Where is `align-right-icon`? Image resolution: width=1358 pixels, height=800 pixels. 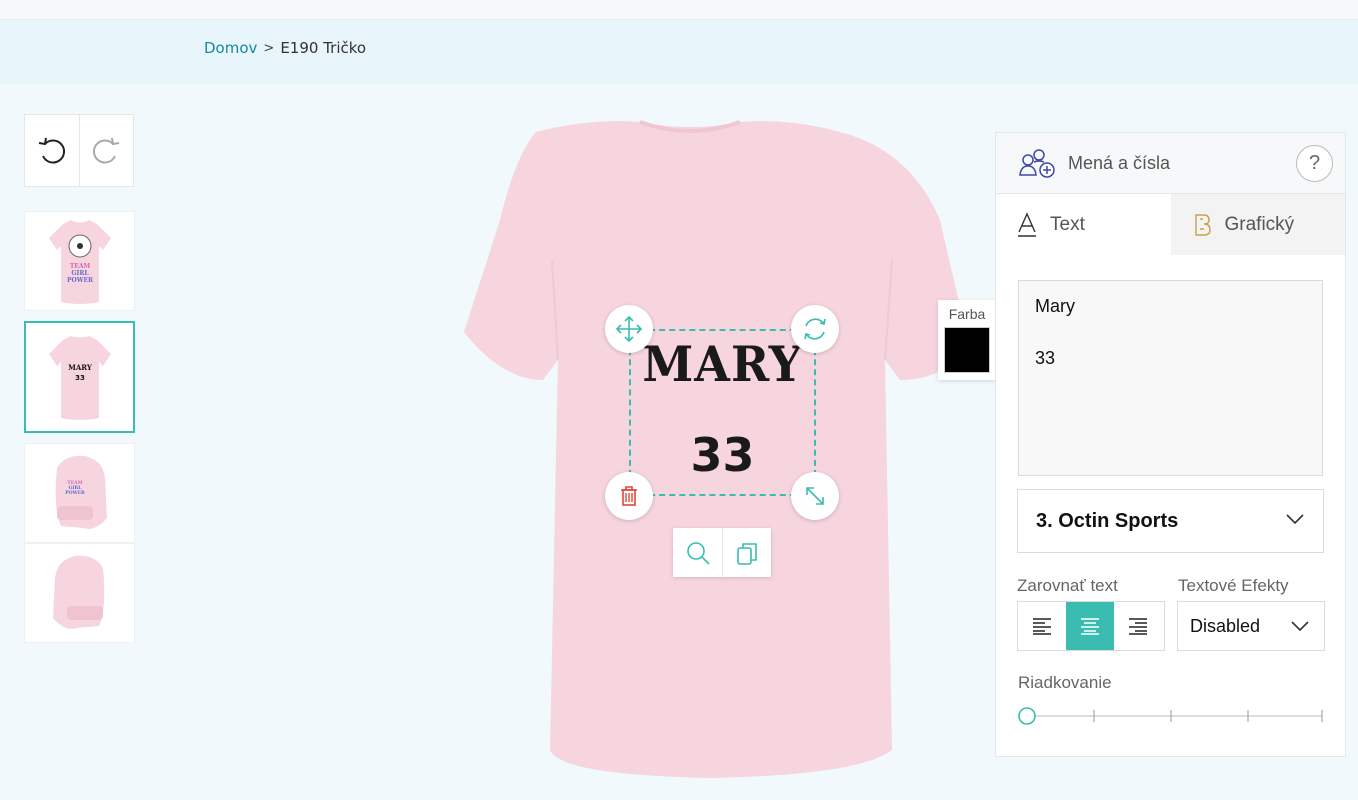
align-right-icon is located at coordinates (1138, 626).